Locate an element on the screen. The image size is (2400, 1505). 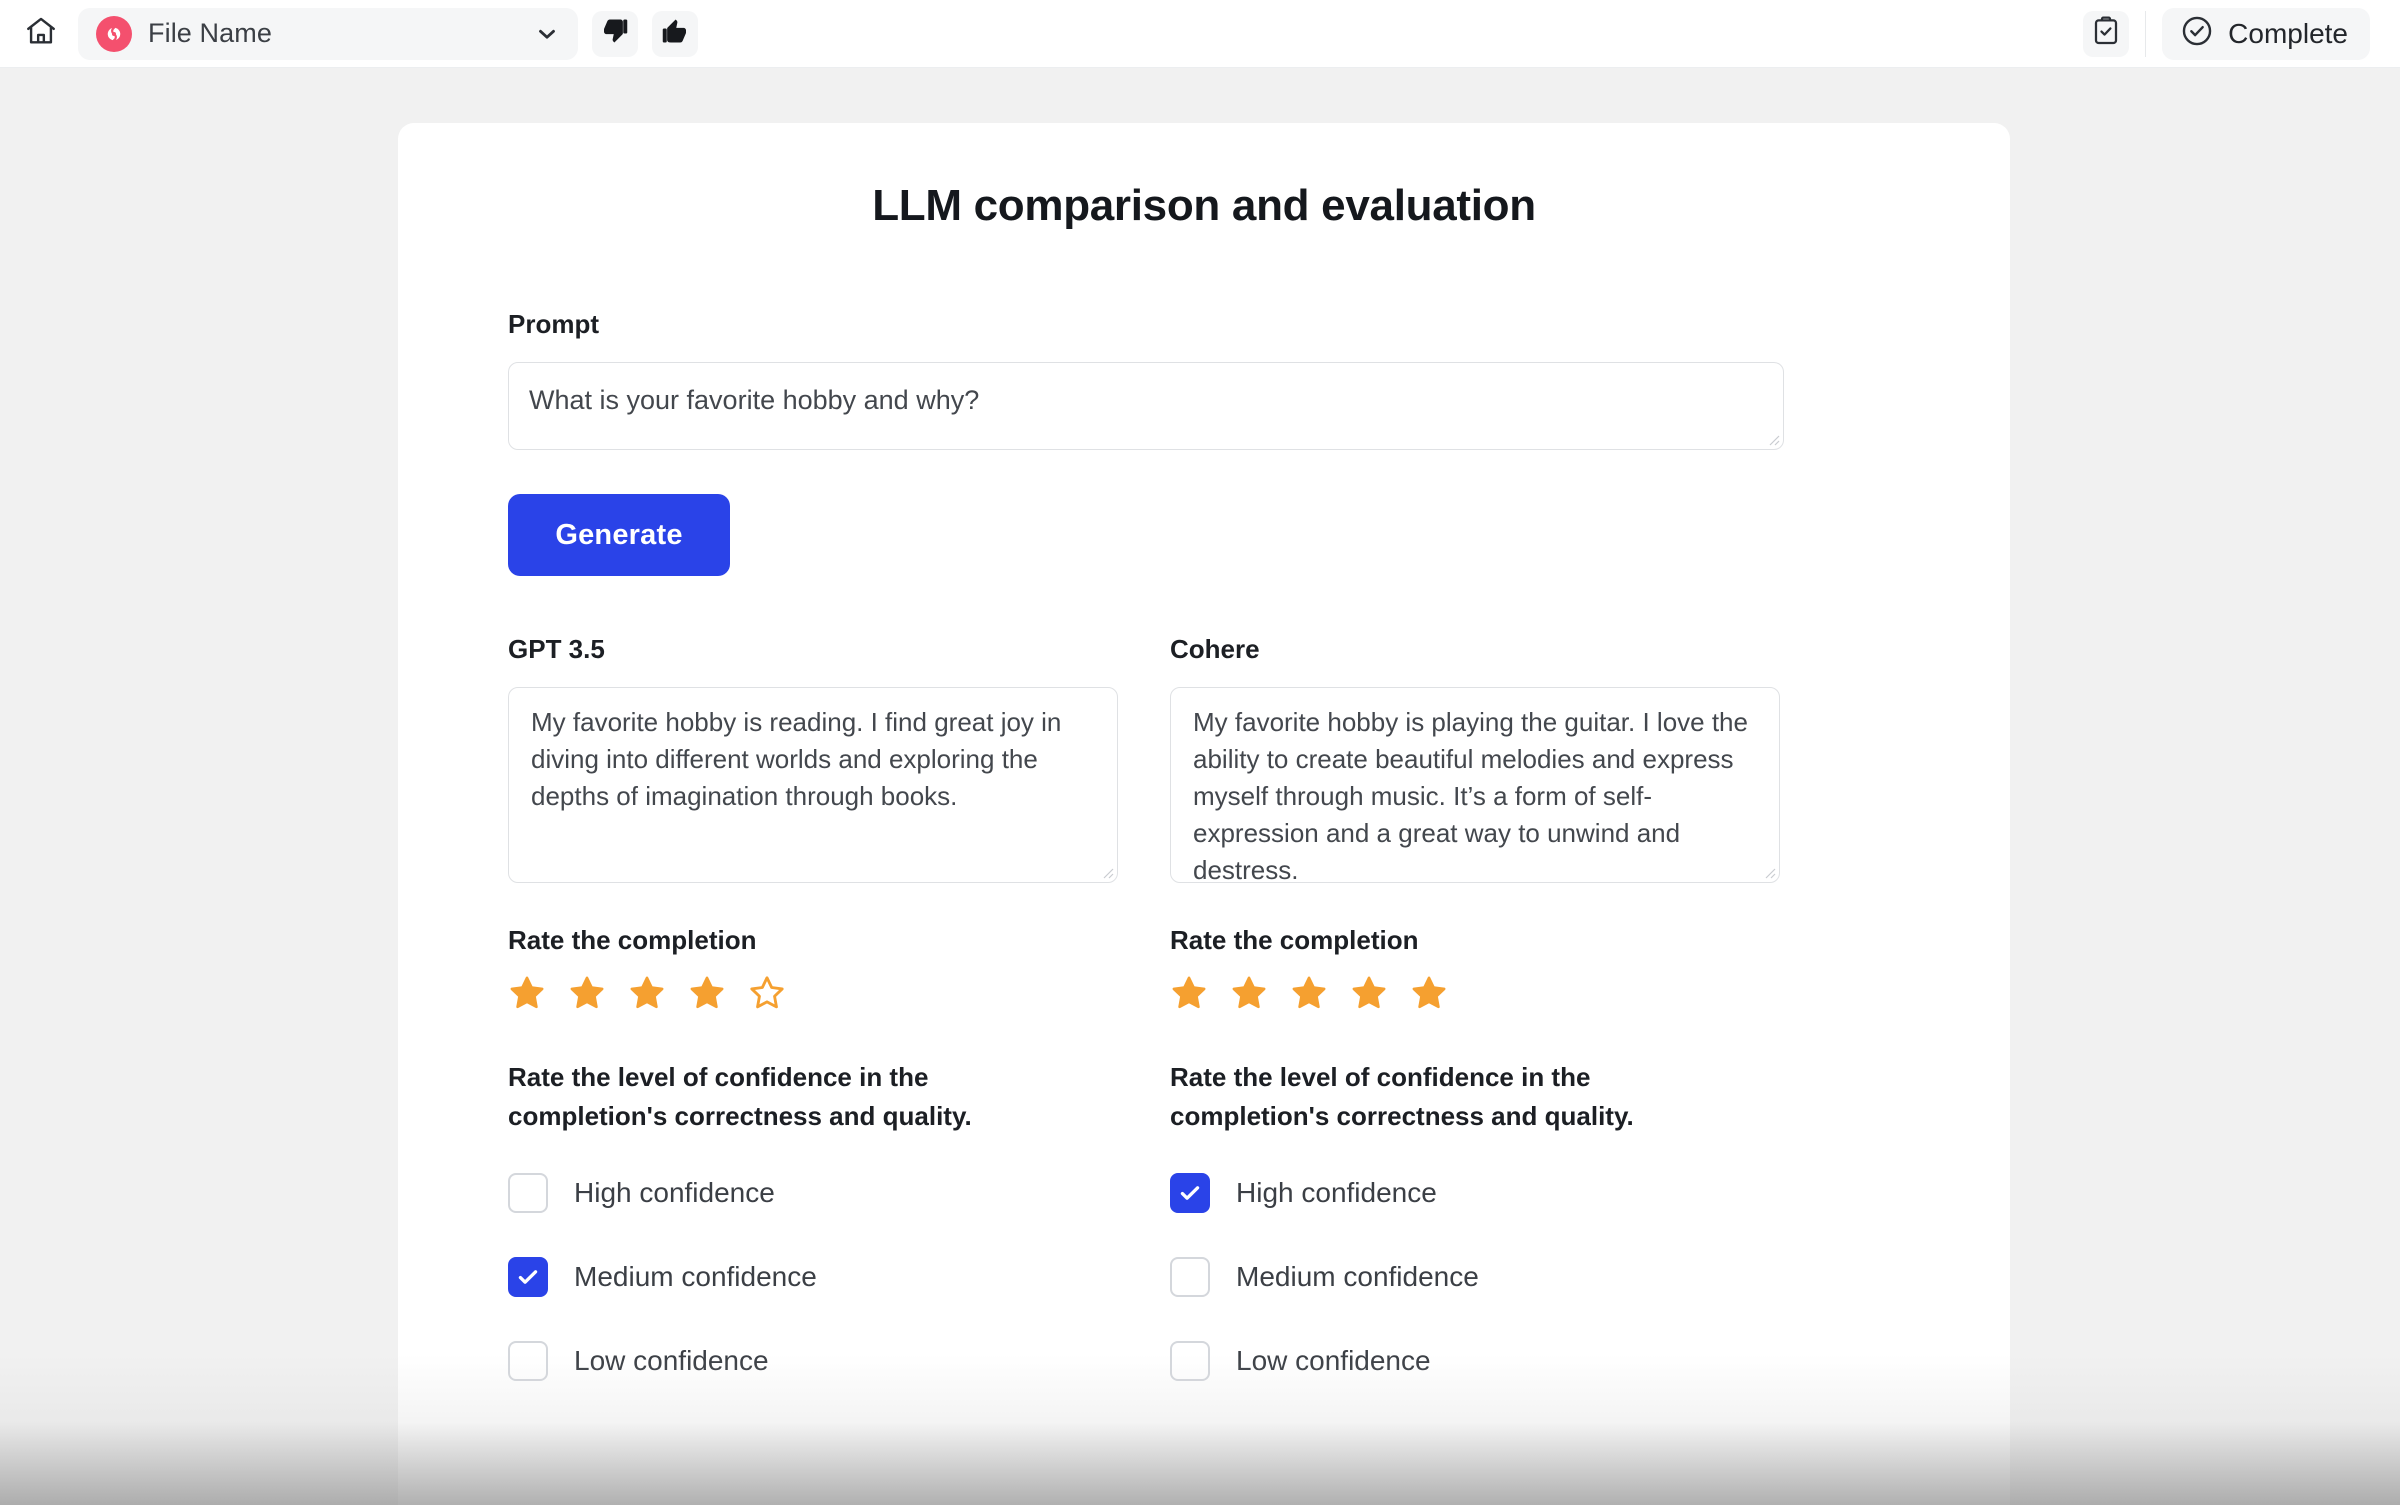
thumbs-up-icon is located at coordinates (675, 33).